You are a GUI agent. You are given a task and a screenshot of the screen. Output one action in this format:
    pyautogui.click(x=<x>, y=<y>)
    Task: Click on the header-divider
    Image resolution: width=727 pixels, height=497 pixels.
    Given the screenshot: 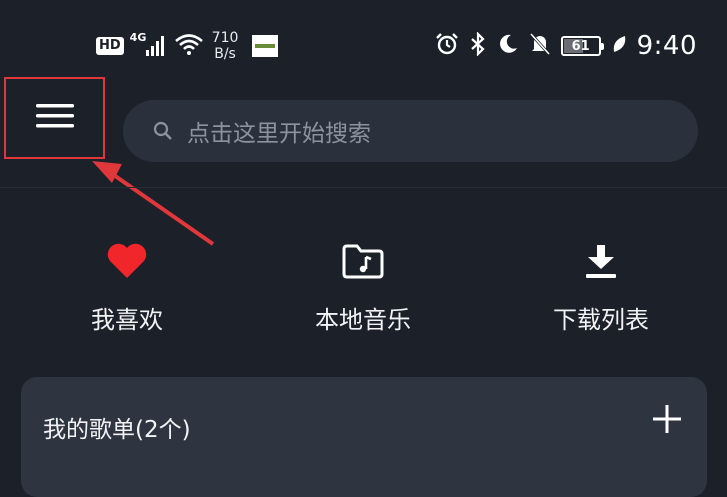 What is the action you would take?
    pyautogui.click(x=363, y=187)
    